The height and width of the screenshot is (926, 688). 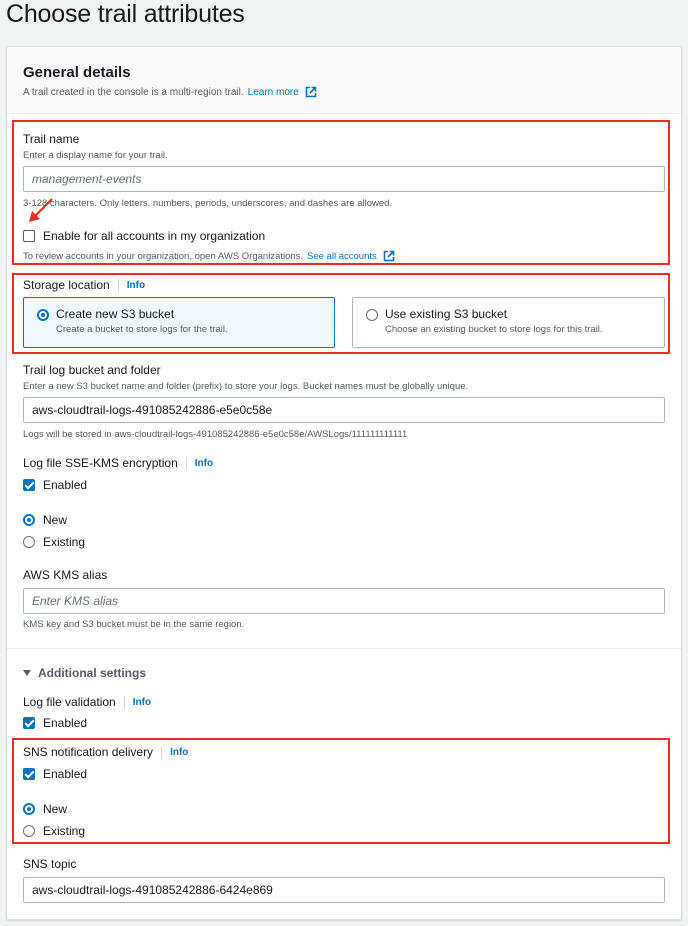 I want to click on log-validation-header: Log file validation Info, so click(x=87, y=702).